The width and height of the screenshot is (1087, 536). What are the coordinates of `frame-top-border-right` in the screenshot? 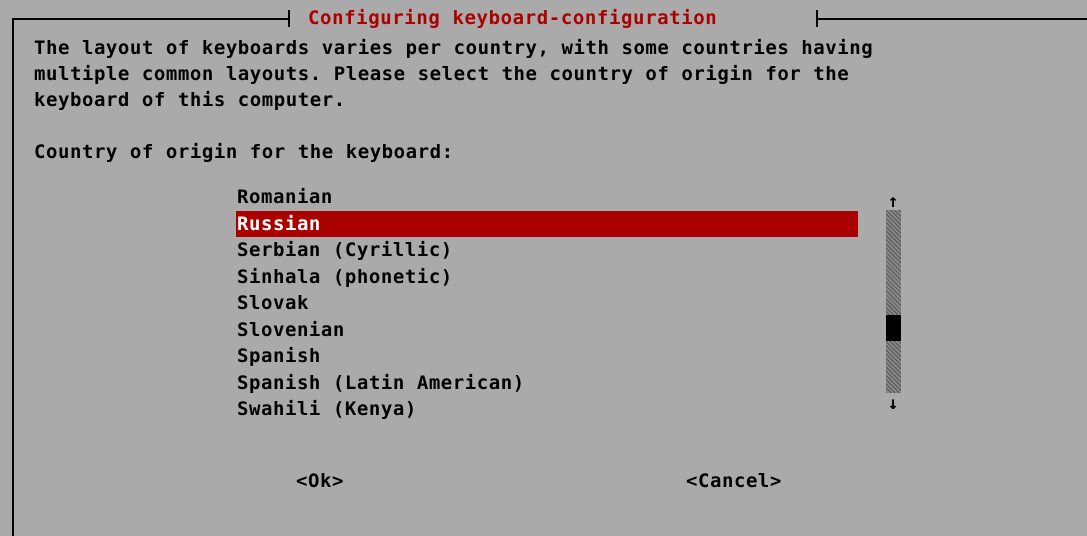 It's located at (952, 19).